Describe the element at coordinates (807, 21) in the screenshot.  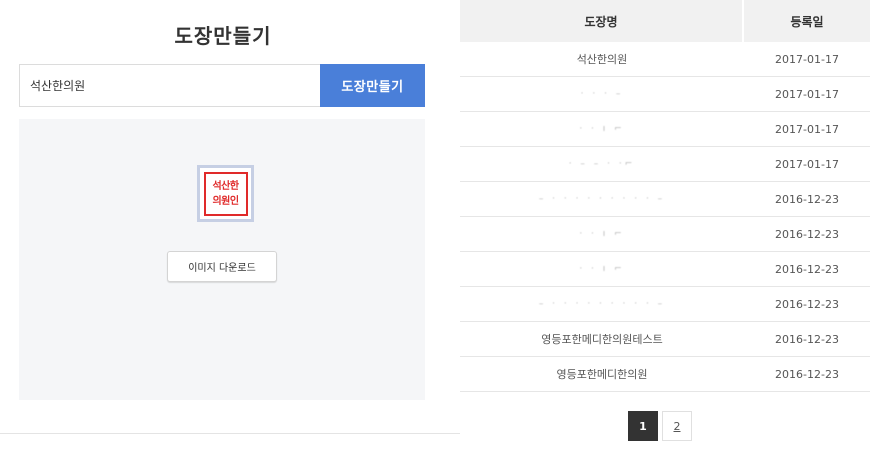
I see `header-reg-date: 등록일` at that location.